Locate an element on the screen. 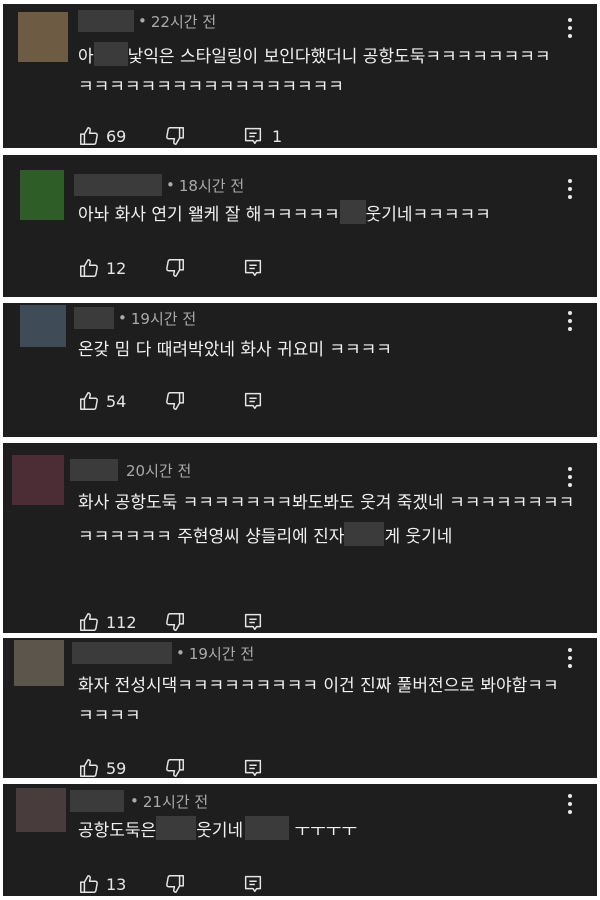  comment-text-part: 웃기네 is located at coordinates (220, 831).